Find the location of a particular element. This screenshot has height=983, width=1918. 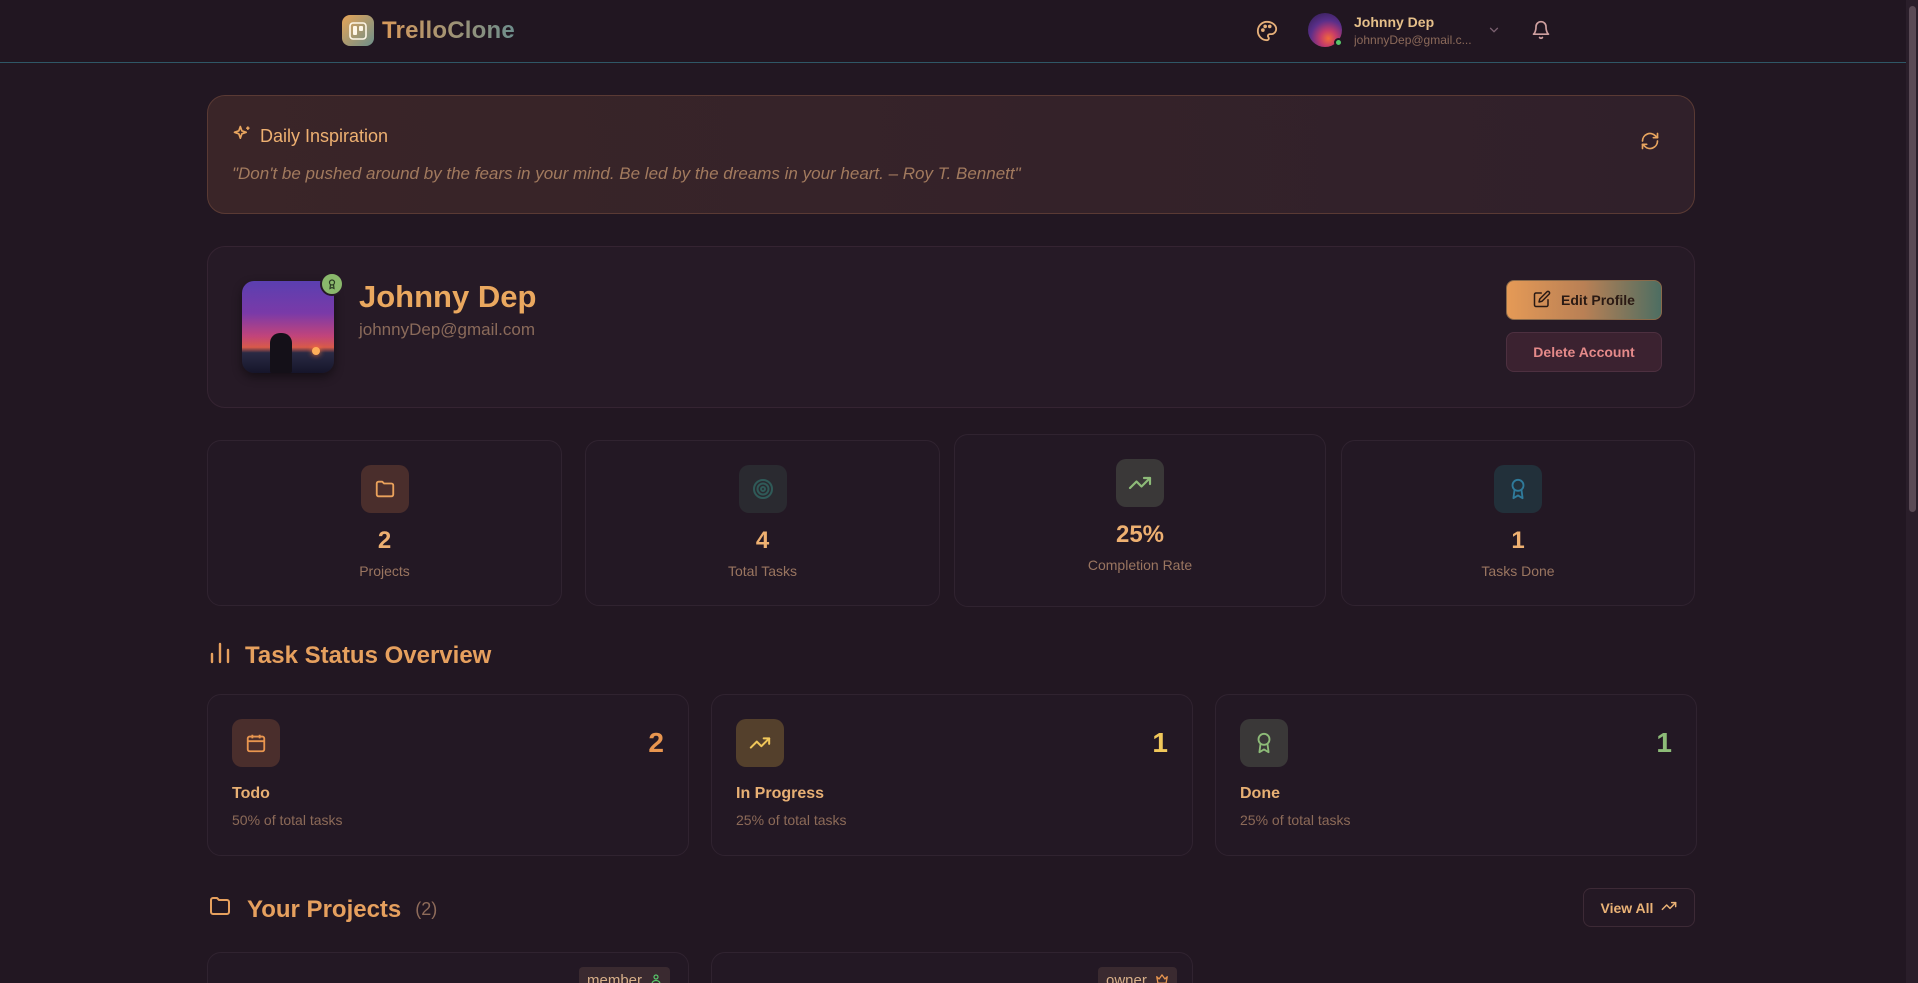

sparkles-icon is located at coordinates (242, 136).